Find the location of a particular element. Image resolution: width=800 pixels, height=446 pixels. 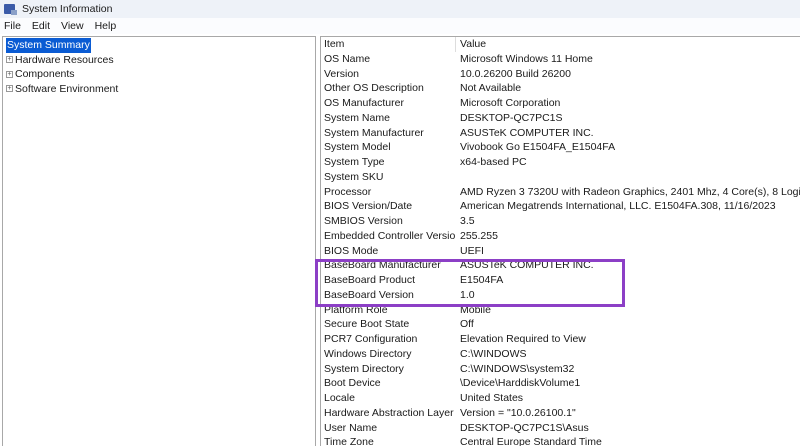

table-row: Boot Device \Device\HarddiskVolume1 is located at coordinates (560, 383).